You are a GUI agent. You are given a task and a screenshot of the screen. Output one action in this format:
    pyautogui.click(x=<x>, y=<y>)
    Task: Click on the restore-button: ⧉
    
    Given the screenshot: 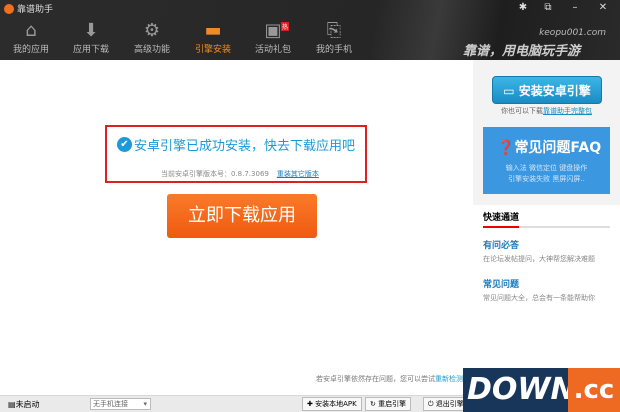 What is the action you would take?
    pyautogui.click(x=548, y=8)
    